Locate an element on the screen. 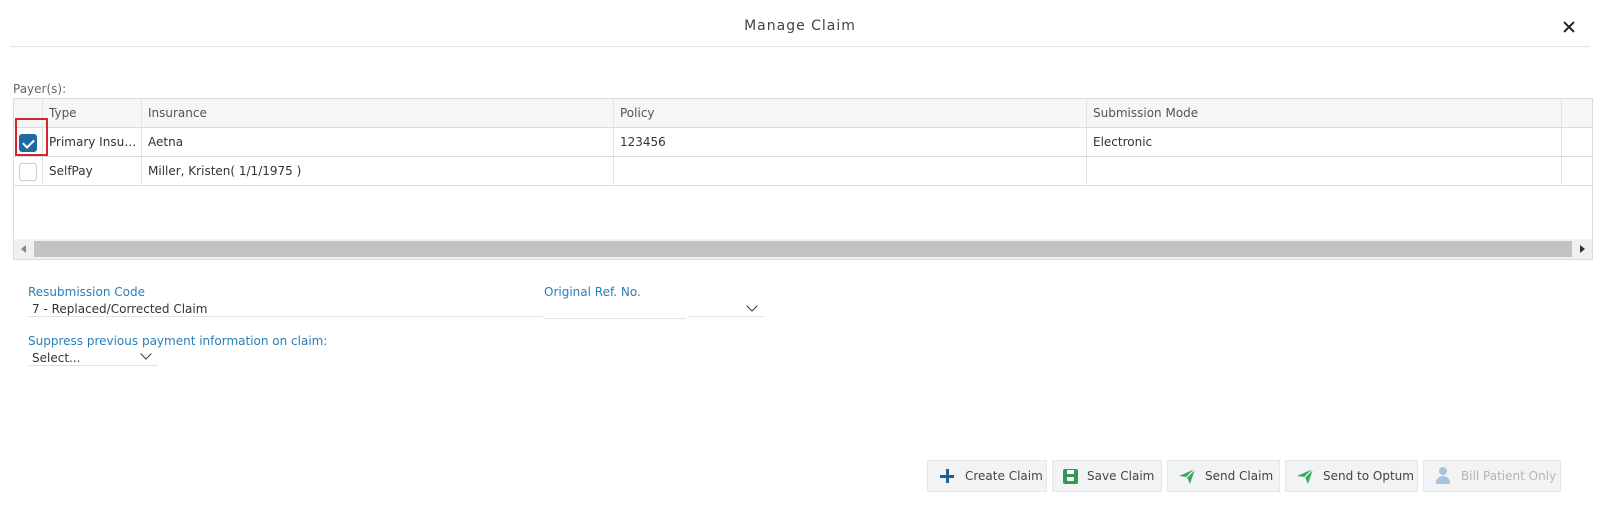  cell-type: SelfPay is located at coordinates (92, 171).